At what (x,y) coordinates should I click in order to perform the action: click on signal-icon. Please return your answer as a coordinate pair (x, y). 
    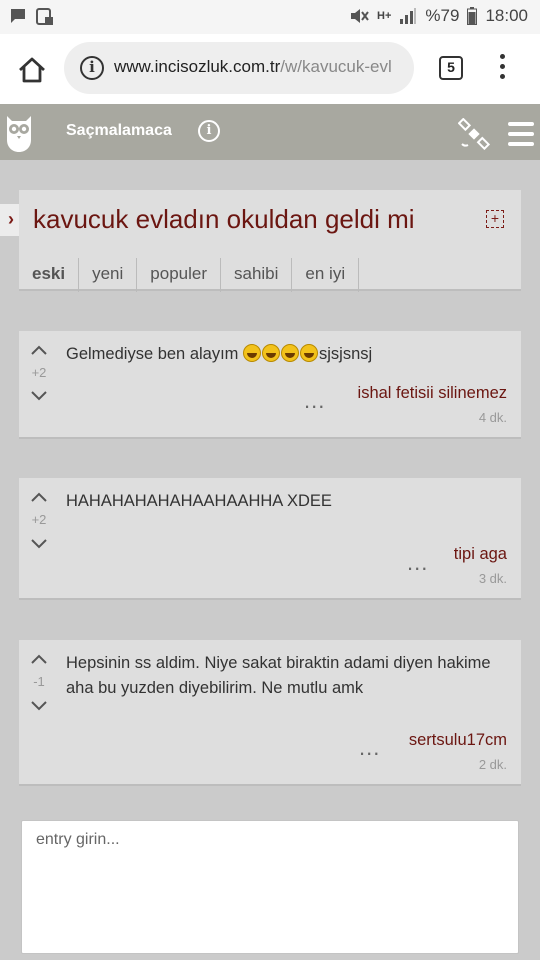
    Looking at the image, I should click on (408, 16).